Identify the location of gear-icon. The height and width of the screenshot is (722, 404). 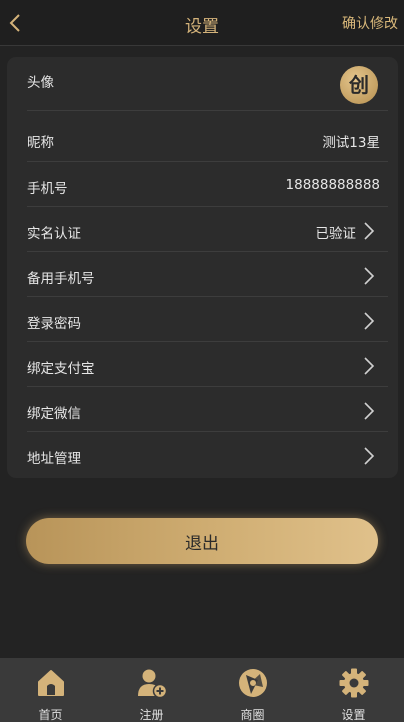
(353, 683).